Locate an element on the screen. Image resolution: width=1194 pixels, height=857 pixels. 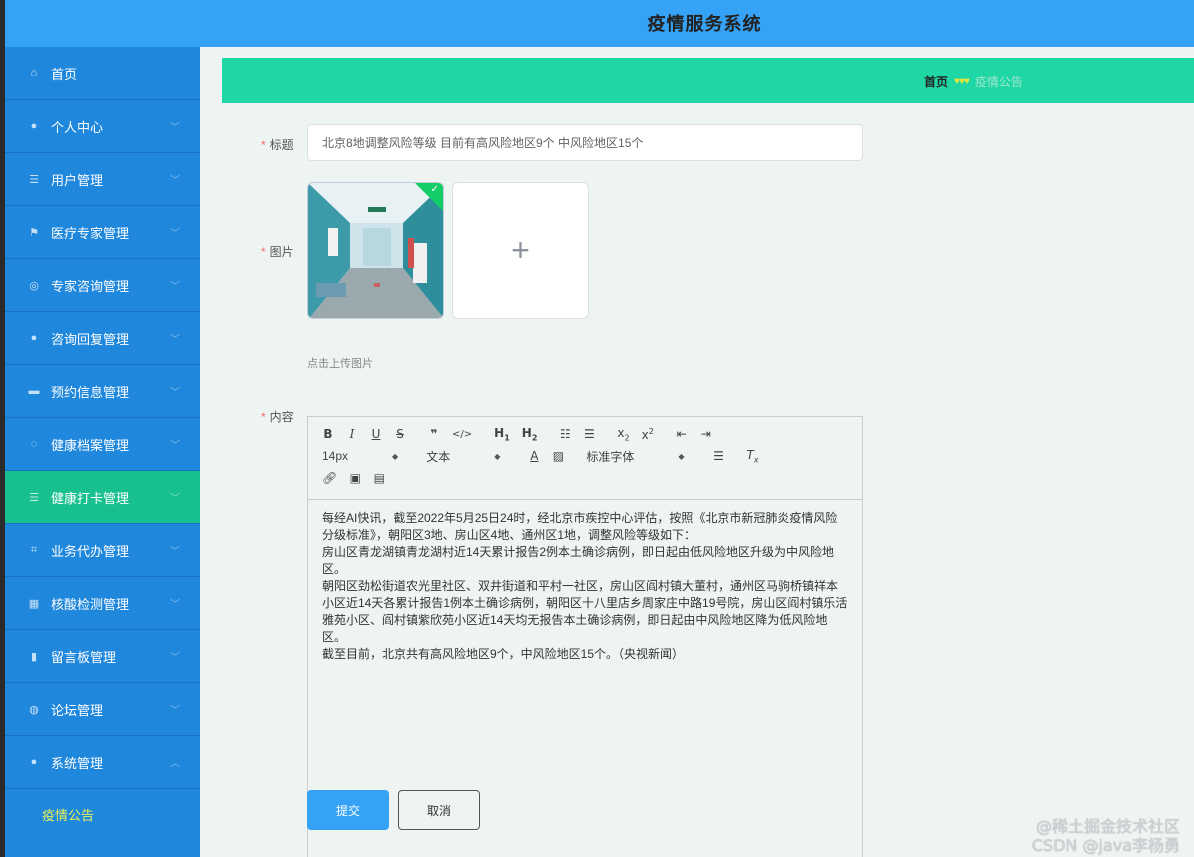
sidebar-item: ◌ 健康档案管理 ﹀ is located at coordinates (102, 444).